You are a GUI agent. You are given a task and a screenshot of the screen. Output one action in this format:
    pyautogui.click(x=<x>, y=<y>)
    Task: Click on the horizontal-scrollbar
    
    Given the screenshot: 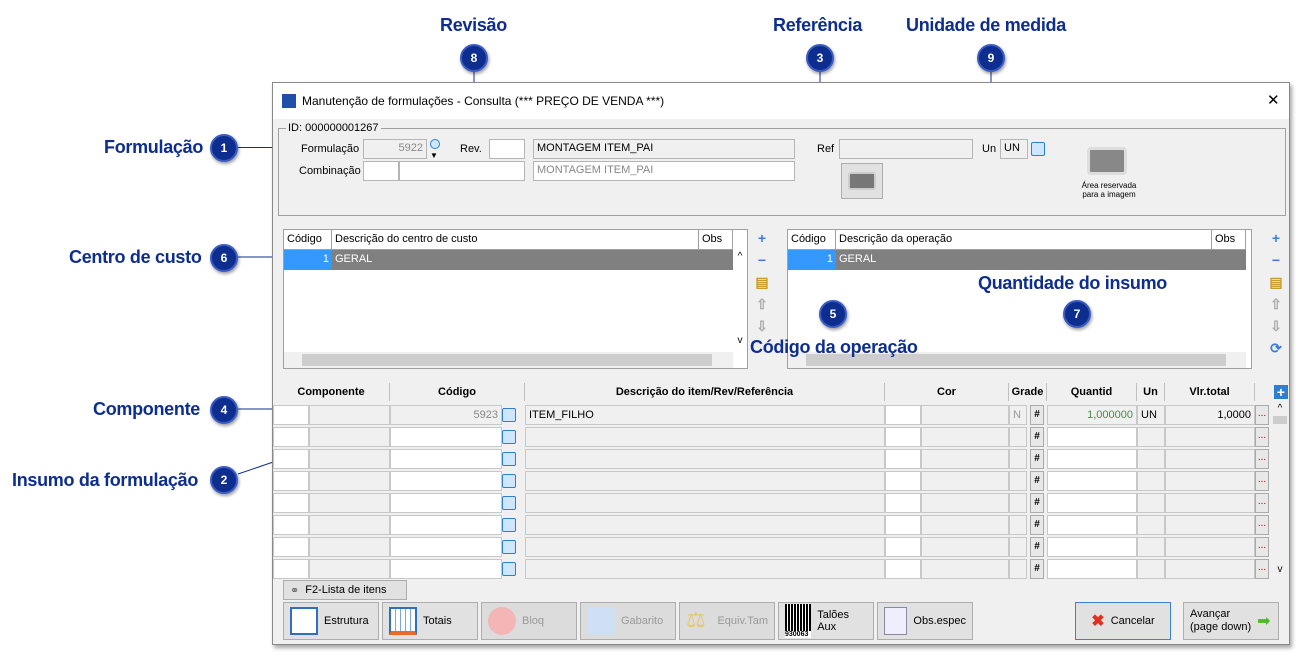 What is the action you would take?
    pyautogui.click(x=508, y=360)
    